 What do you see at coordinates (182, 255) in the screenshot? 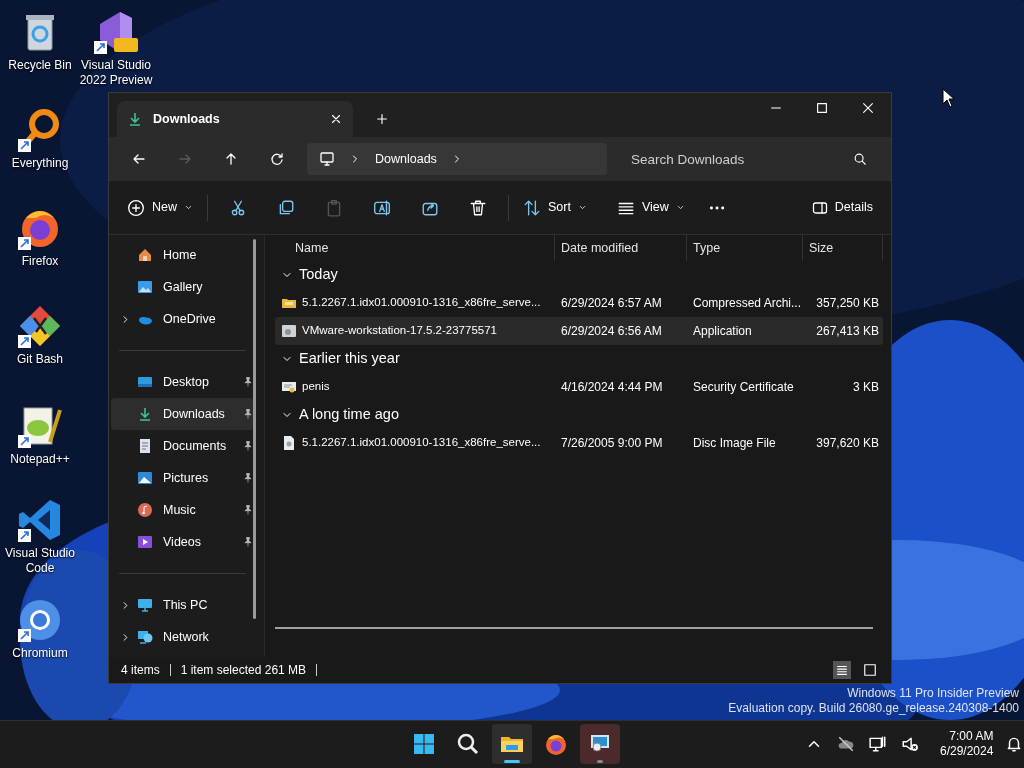
I see `nav-item: Home` at bounding box center [182, 255].